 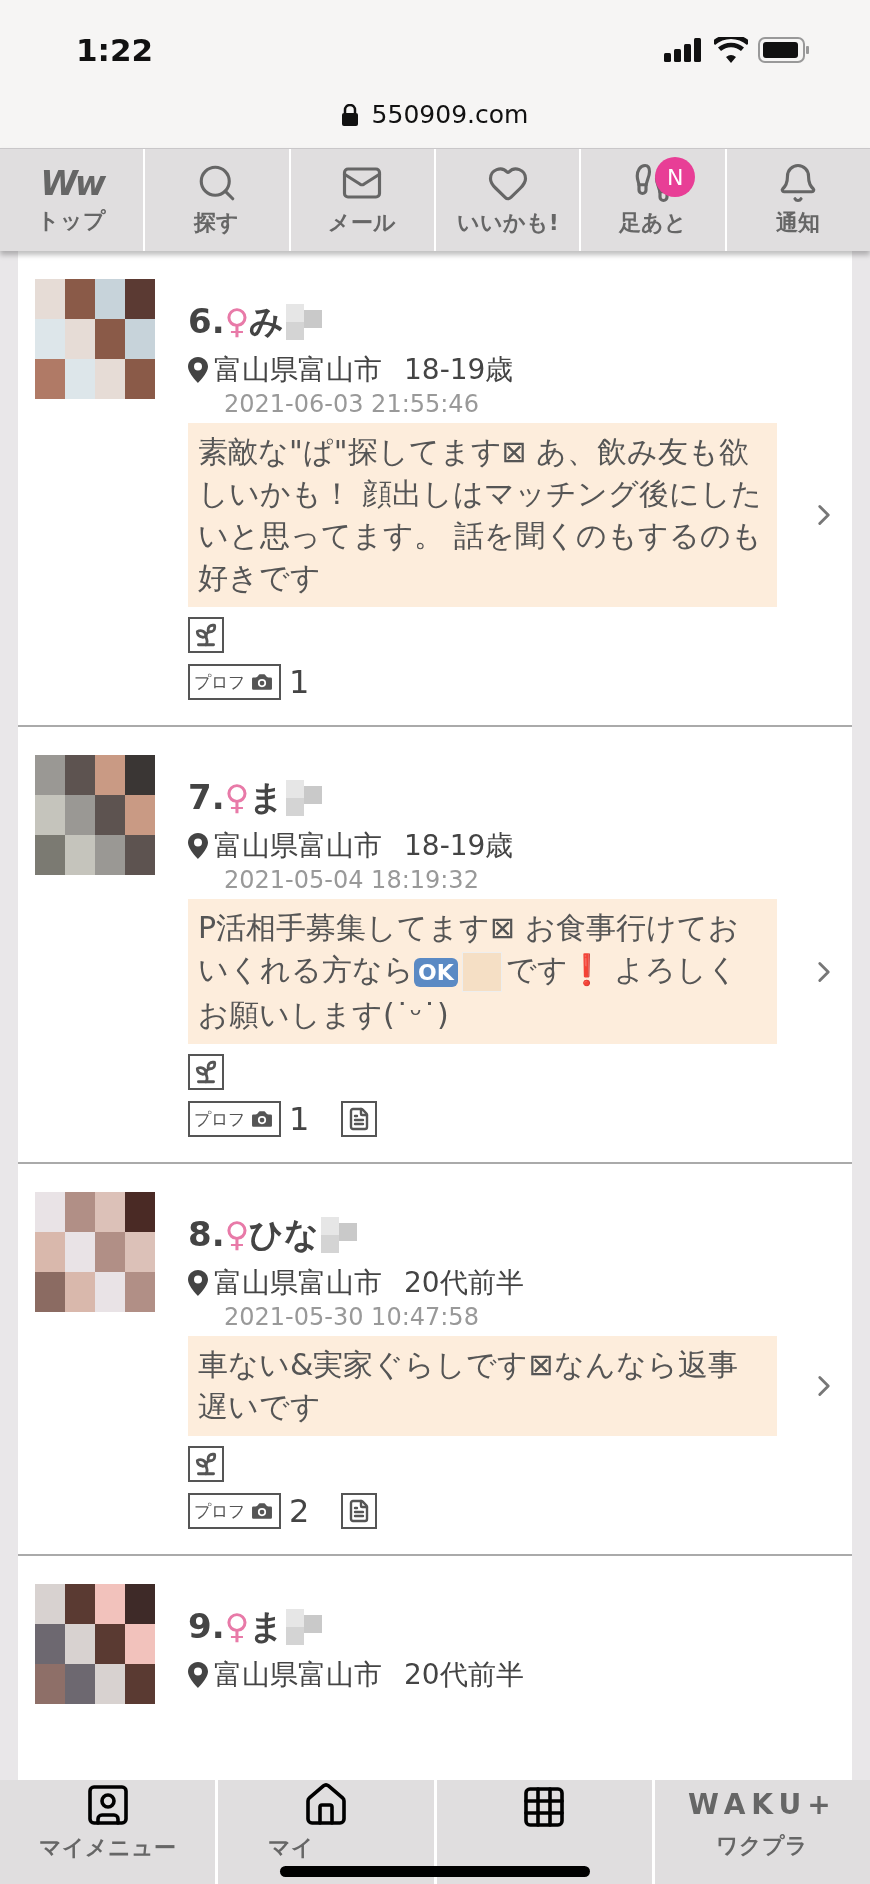 What do you see at coordinates (482, 1386) in the screenshot?
I see `message-text: 車ない&実家ぐらしです⊠なんなら返事遅いです` at bounding box center [482, 1386].